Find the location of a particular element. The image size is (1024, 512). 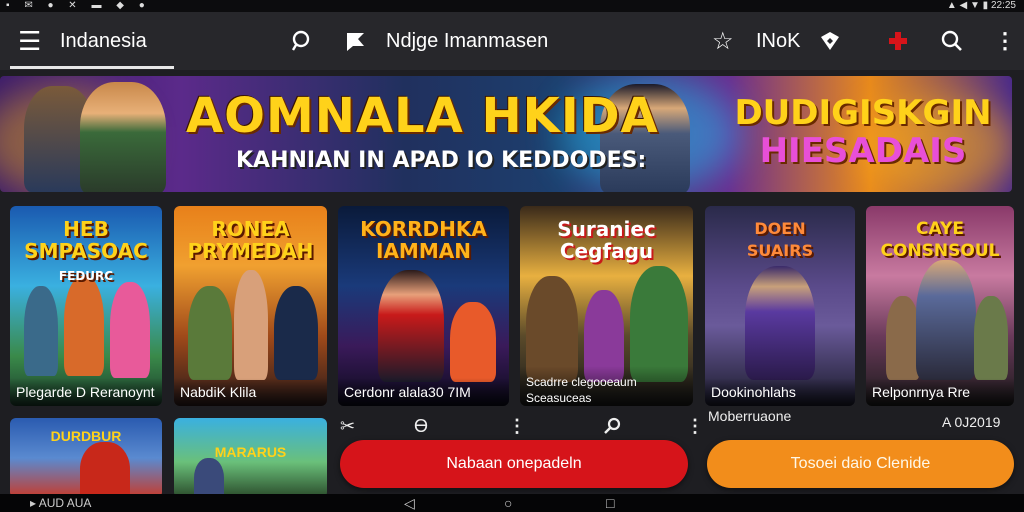

card-title: HEB SMPASOAC FEDURC is located at coordinates (86, 252).